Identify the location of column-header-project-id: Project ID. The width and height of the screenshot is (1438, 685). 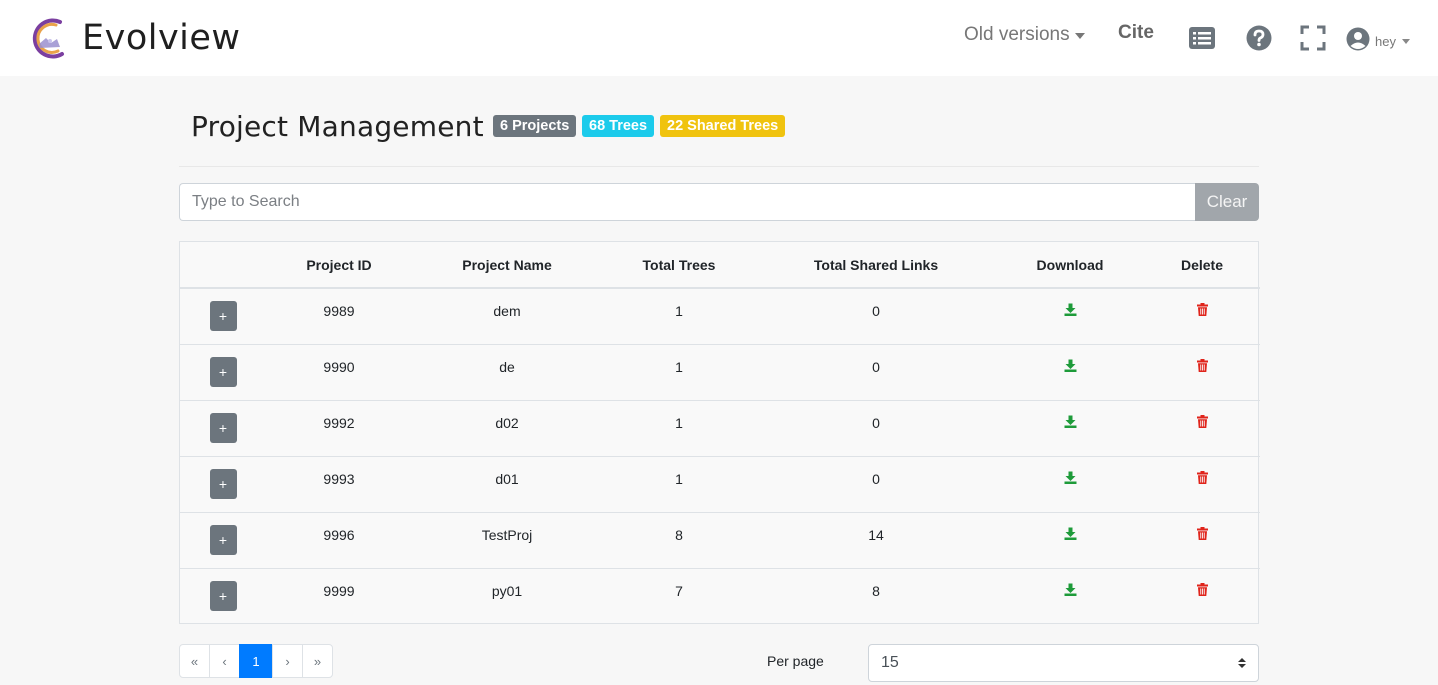
(339, 265).